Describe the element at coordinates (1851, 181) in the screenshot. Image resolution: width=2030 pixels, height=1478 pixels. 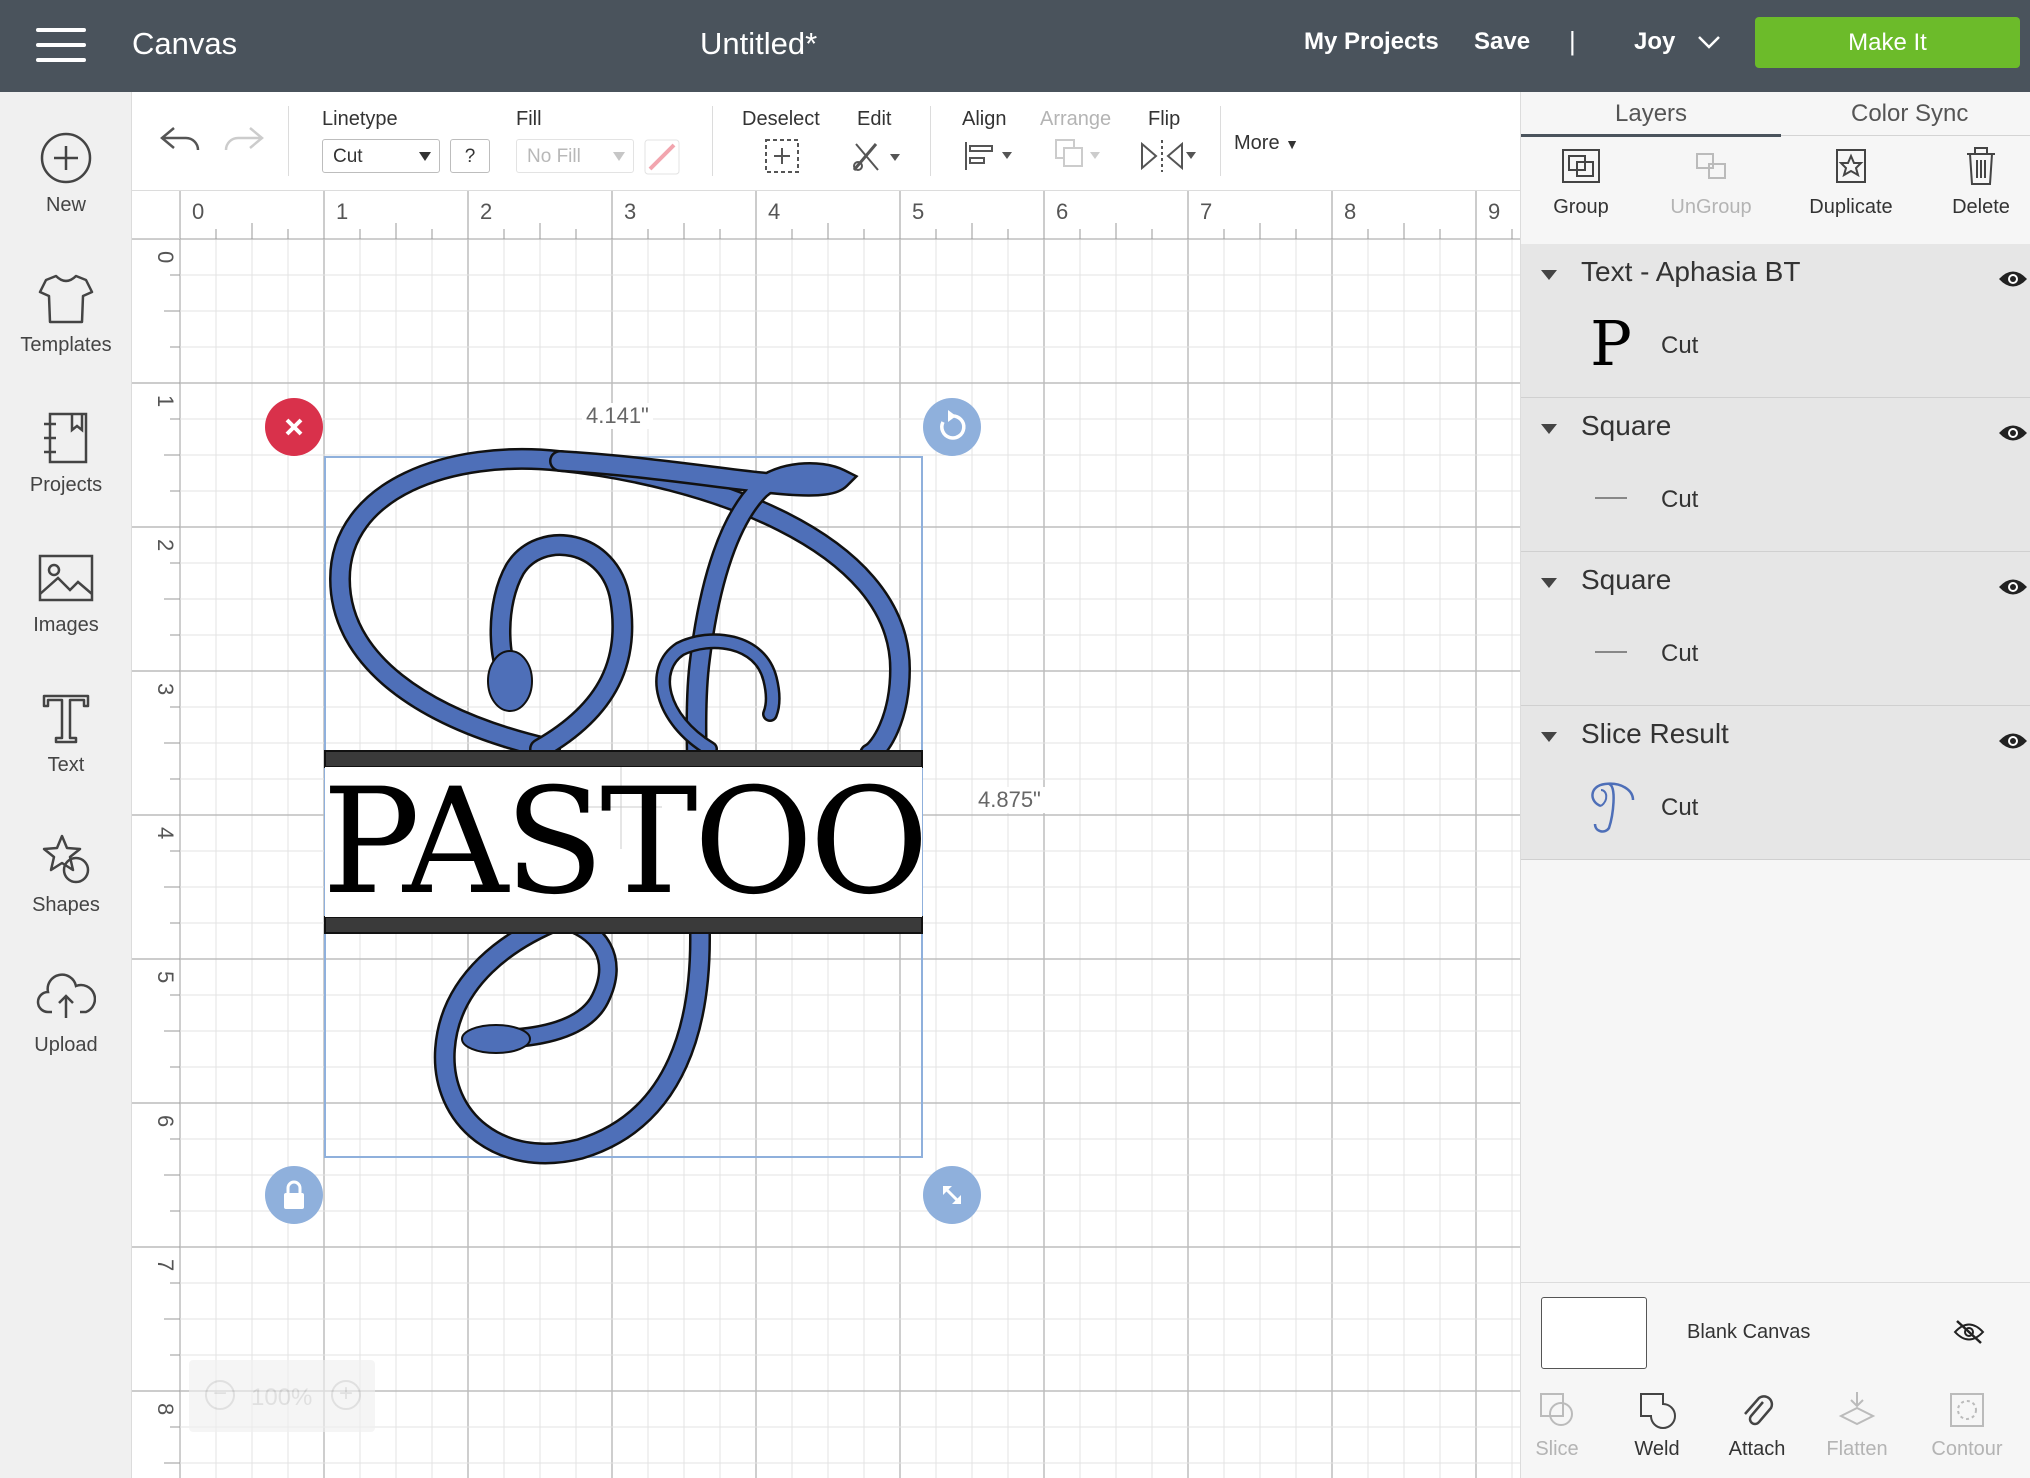
I see `duplicate-button: Duplicate` at that location.